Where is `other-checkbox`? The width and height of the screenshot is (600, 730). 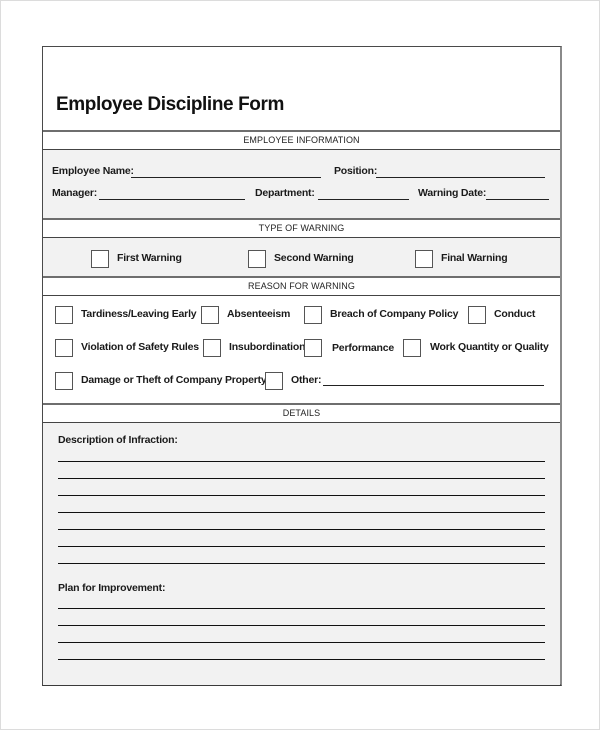 other-checkbox is located at coordinates (274, 381).